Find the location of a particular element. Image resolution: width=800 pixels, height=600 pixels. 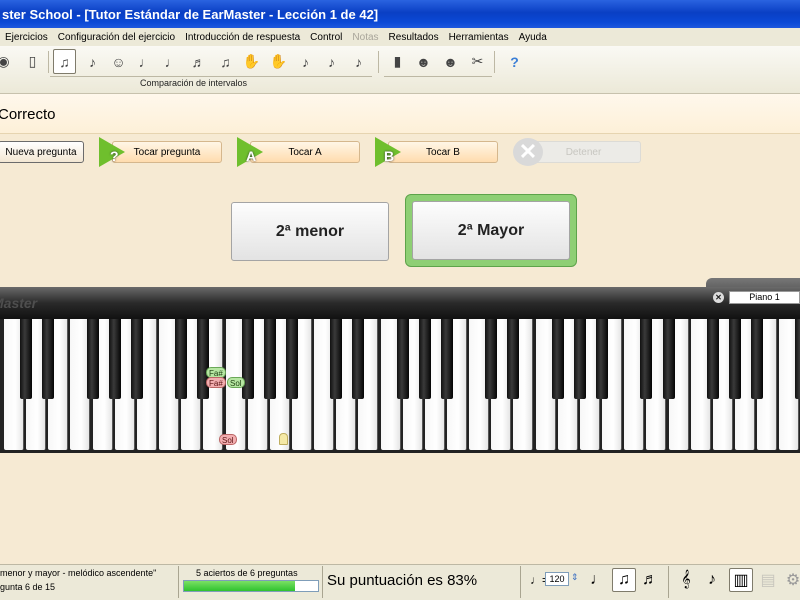

toolbar-group-label: Comparación de intervalos is located at coordinates (194, 83).